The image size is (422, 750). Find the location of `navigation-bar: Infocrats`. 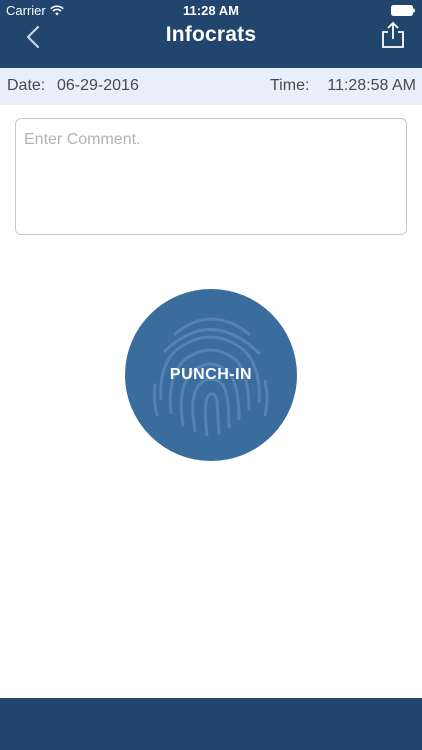

navigation-bar: Infocrats is located at coordinates (211, 44).